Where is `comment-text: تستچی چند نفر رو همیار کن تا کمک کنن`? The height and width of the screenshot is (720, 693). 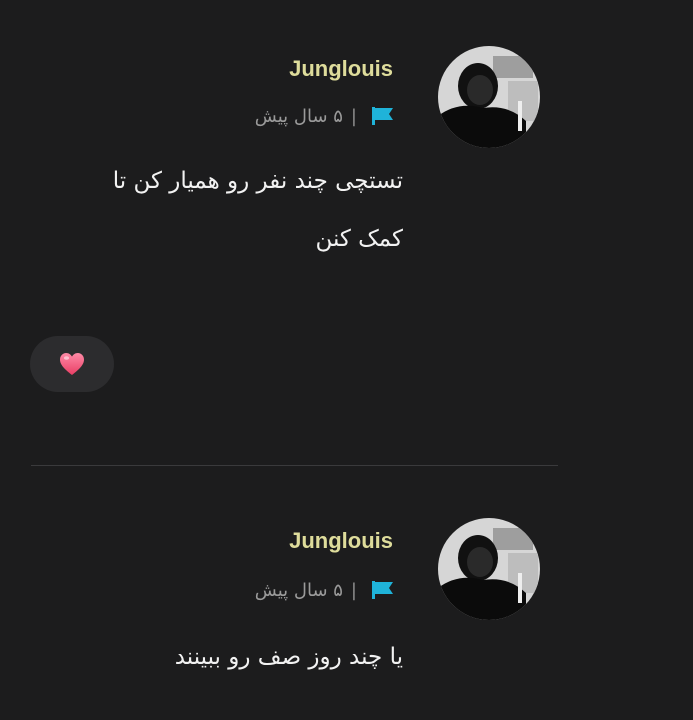
comment-text: تستچی چند نفر رو همیار کن تا کمک کنن is located at coordinates (258, 210).